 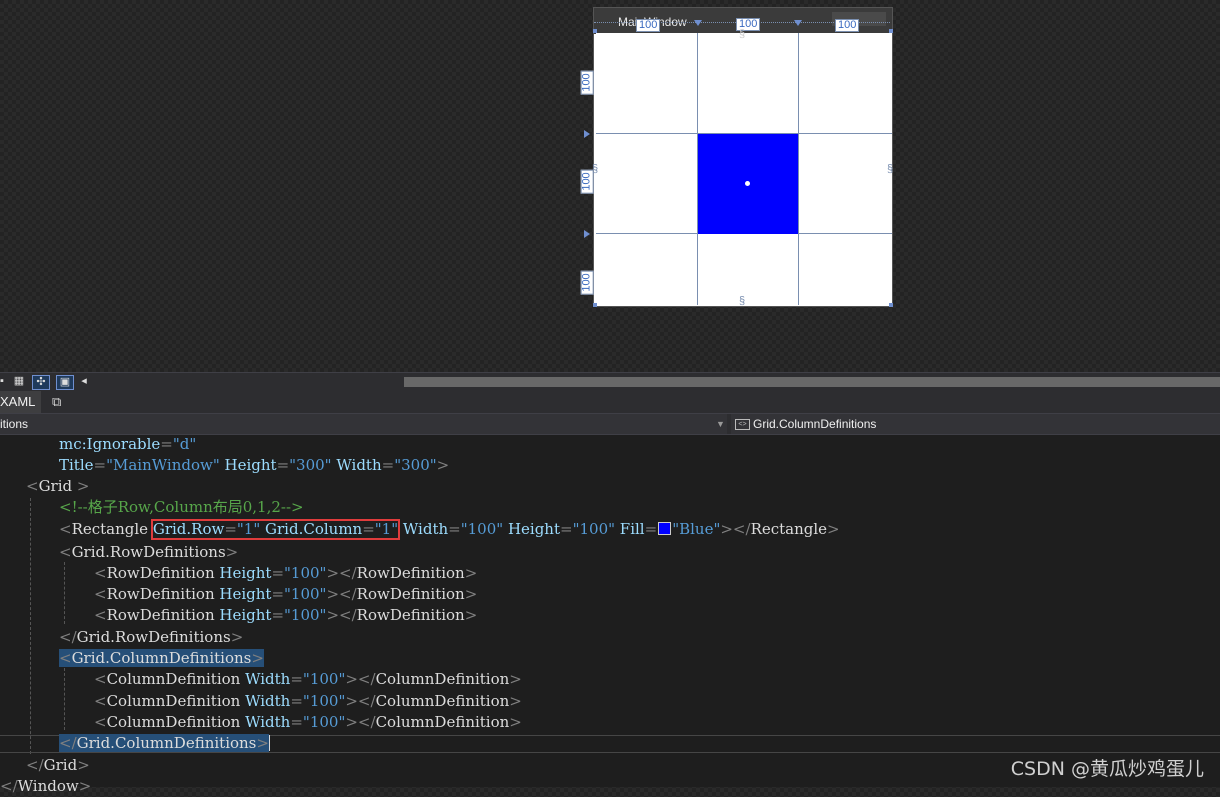 I want to click on code-line: mc:Ignorable="d", so click(x=610, y=444).